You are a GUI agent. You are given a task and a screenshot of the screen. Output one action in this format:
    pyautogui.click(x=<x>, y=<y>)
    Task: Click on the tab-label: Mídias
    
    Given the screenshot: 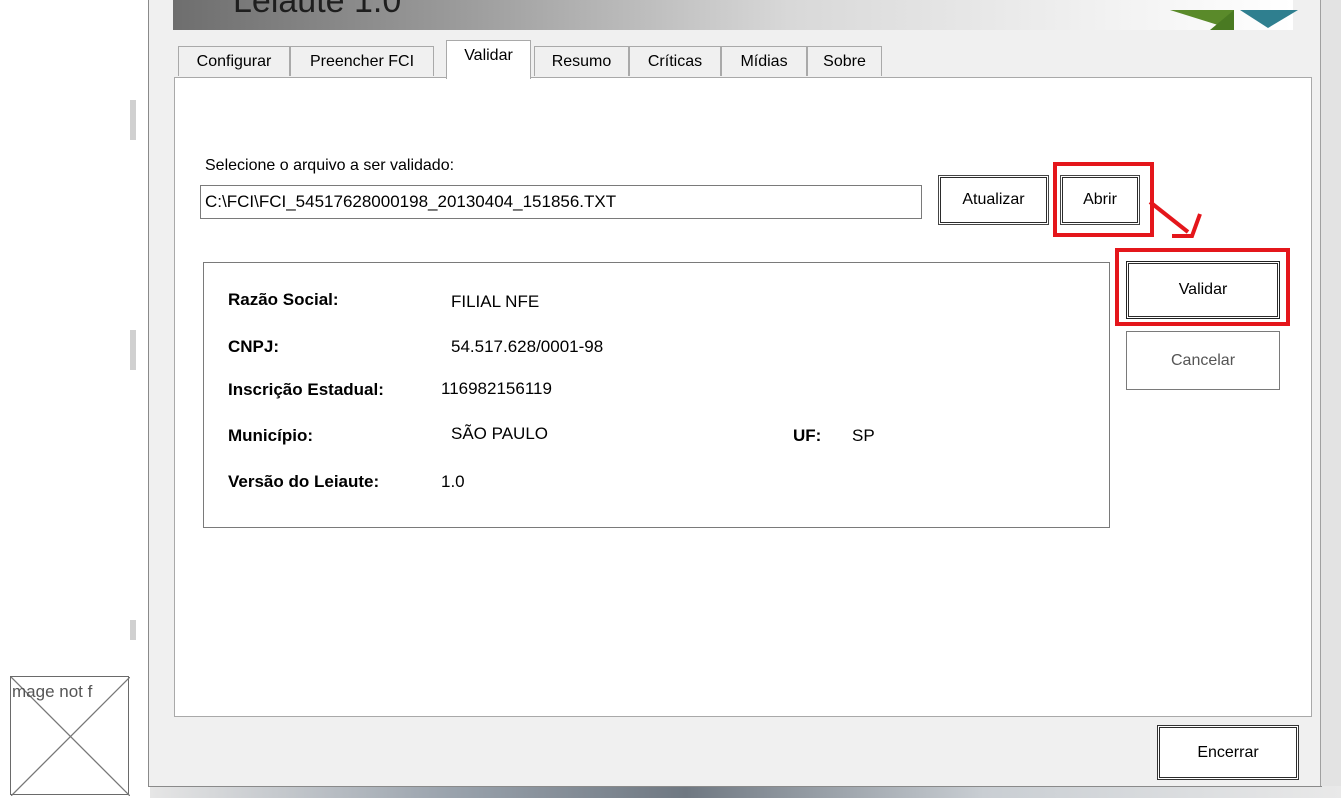 What is the action you would take?
    pyautogui.click(x=764, y=61)
    